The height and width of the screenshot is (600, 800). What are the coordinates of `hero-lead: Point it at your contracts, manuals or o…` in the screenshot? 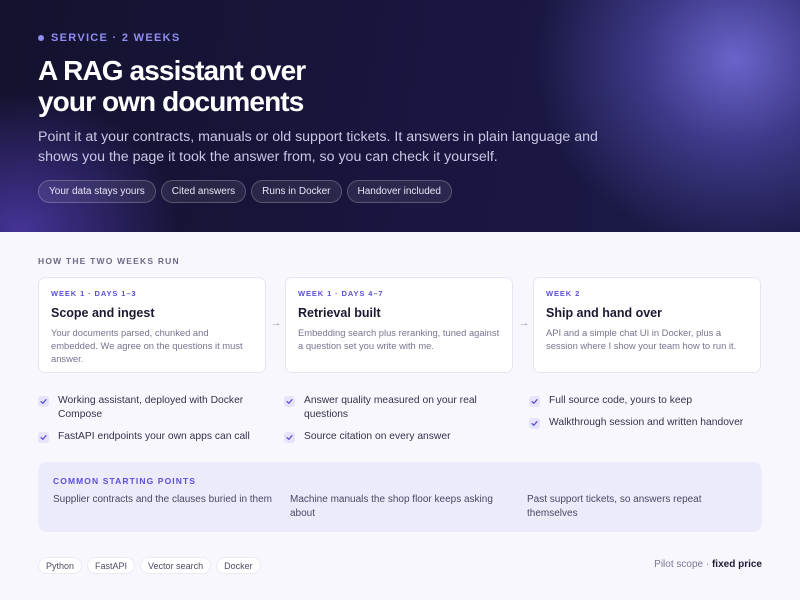 It's located at (318, 147).